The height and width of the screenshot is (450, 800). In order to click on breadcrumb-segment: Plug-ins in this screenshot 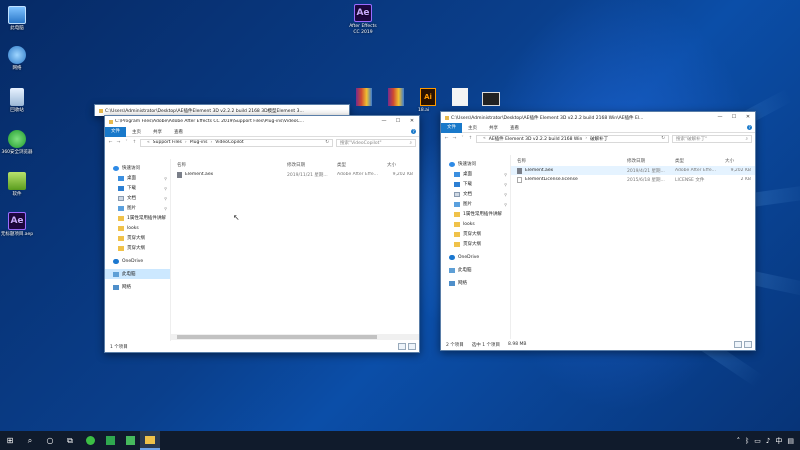, I will do `click(199, 142)`.